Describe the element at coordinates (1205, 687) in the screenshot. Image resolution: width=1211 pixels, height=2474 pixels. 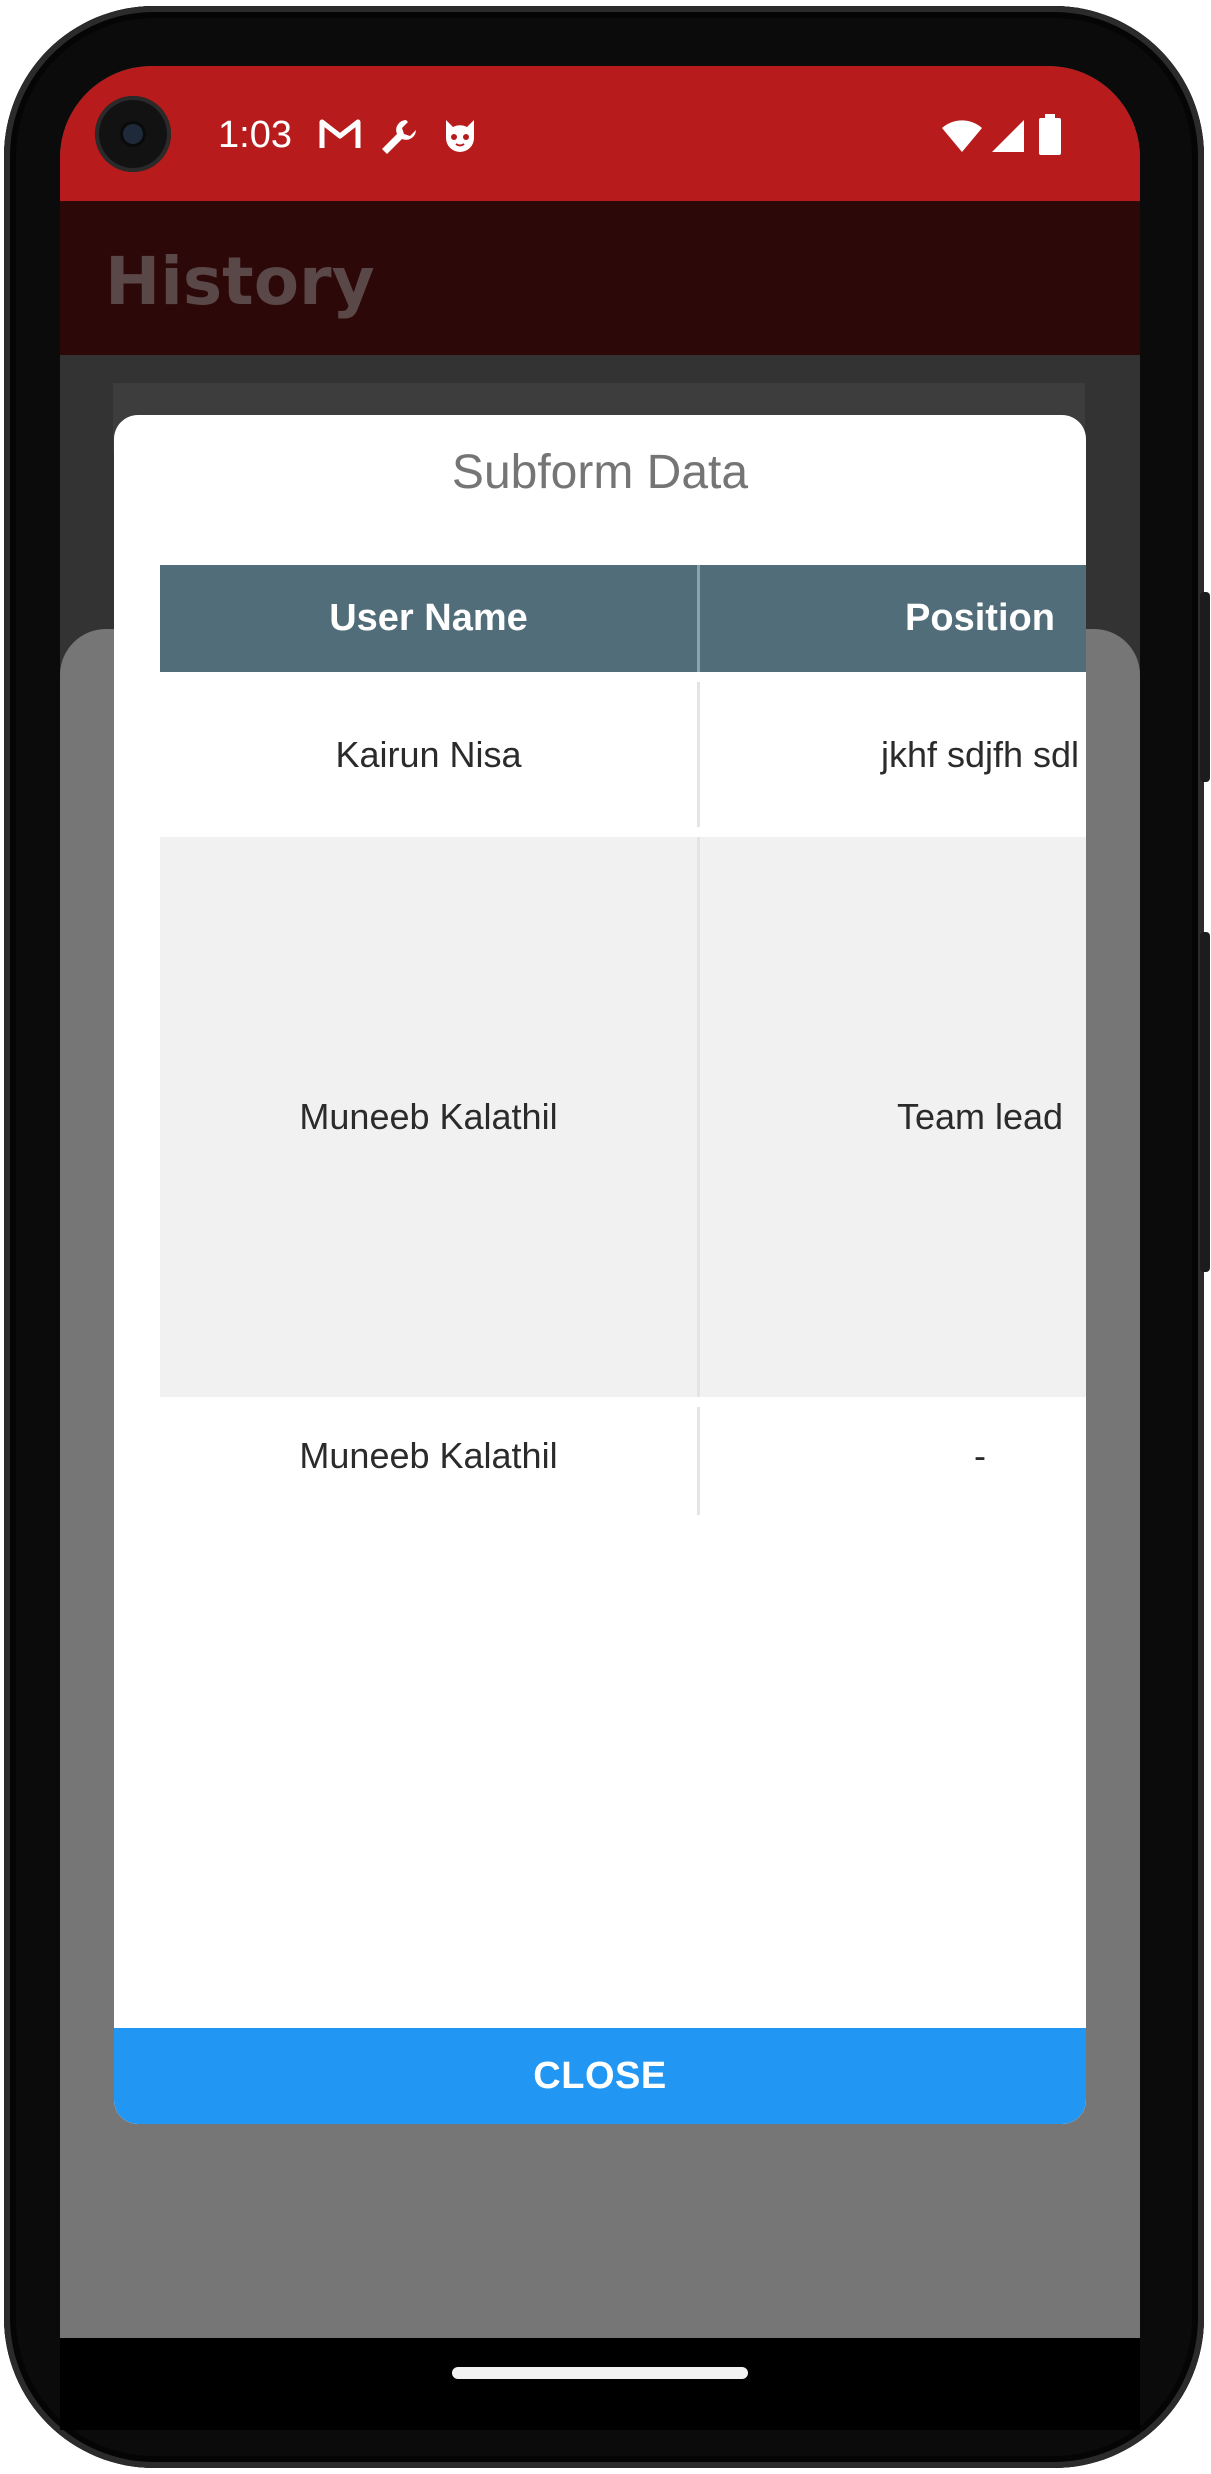
I see `power-button` at that location.